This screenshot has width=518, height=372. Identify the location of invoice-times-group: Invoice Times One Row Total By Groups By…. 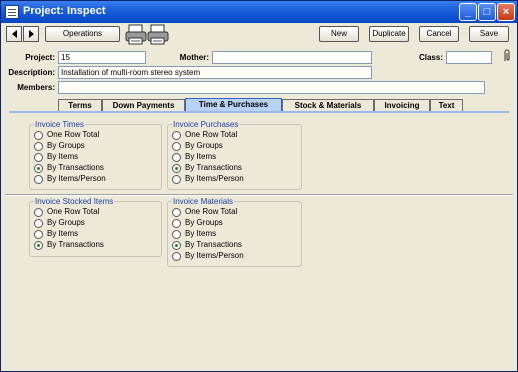
(95, 155).